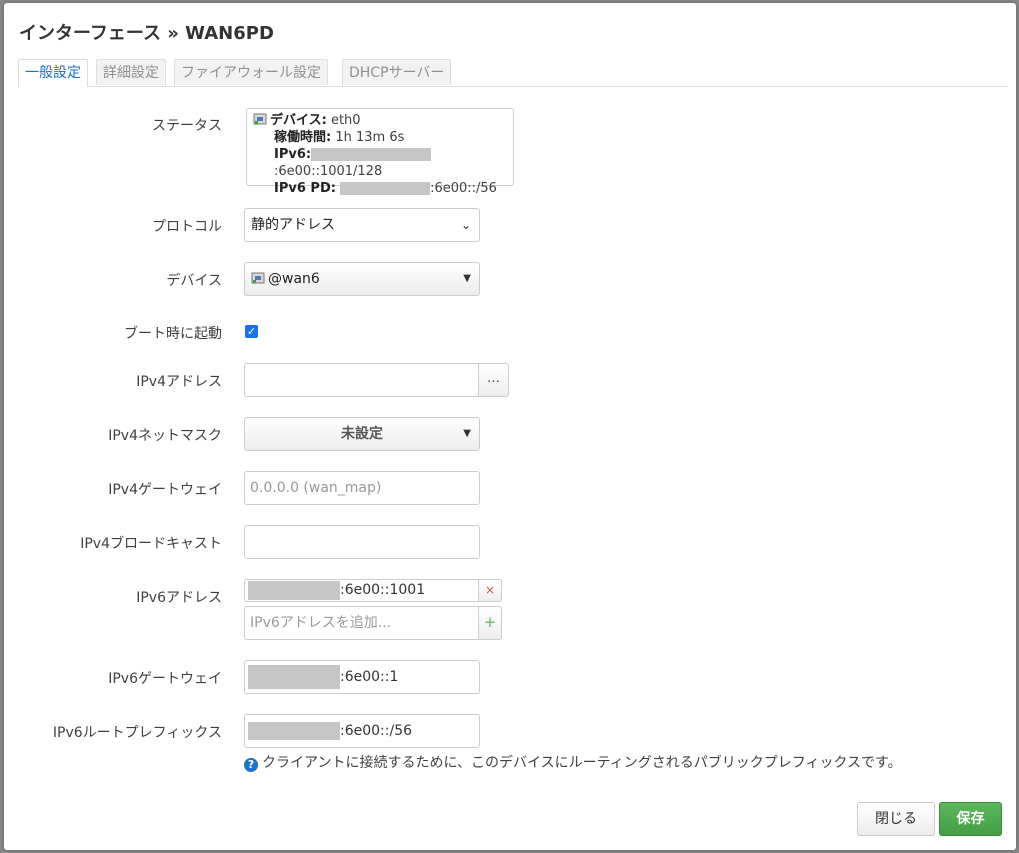  Describe the element at coordinates (194, 281) in the screenshot. I see `device-label: デバイス` at that location.